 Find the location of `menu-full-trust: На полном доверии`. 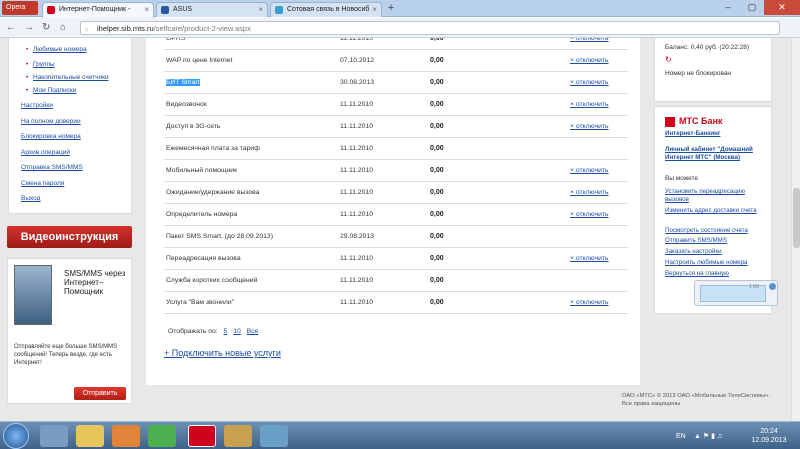

menu-full-trust: На полном доверии is located at coordinates (51, 121).